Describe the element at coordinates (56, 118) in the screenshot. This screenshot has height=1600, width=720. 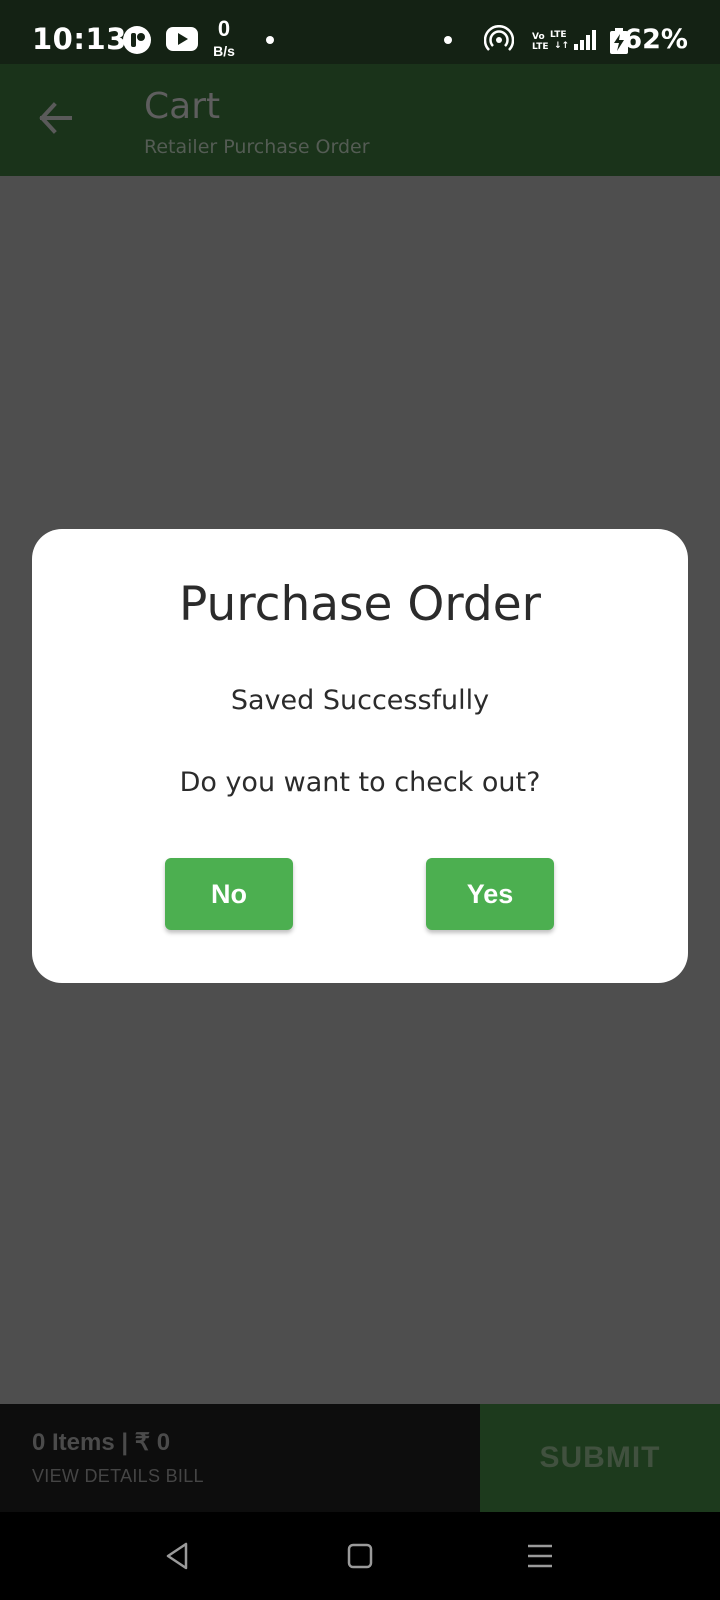
I see `arrow-left-icon` at that location.